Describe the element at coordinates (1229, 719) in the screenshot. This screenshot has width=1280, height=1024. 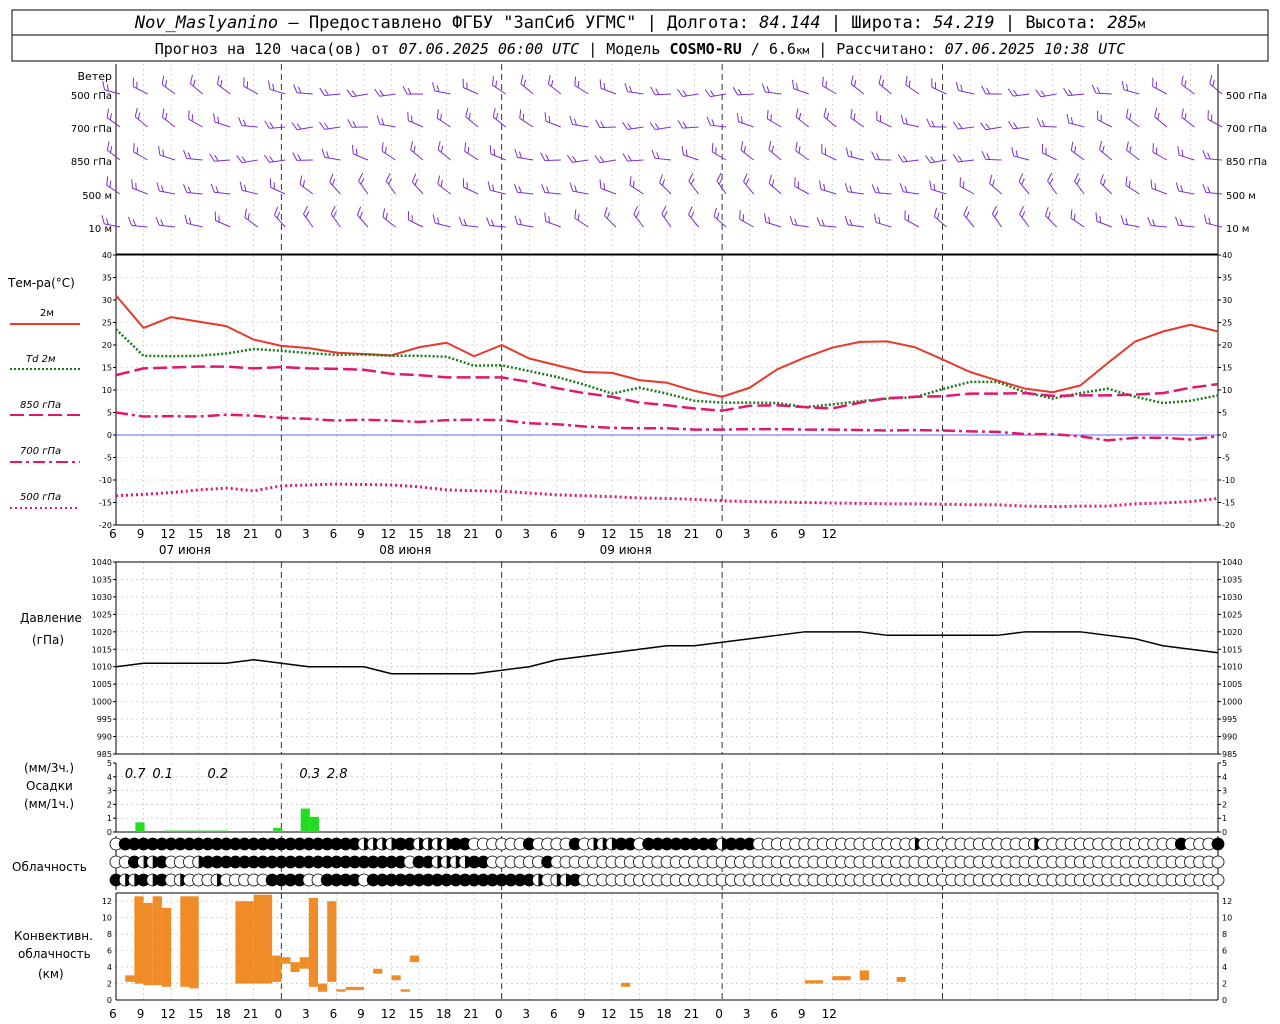
I see `pres-ytick-right: 995` at that location.